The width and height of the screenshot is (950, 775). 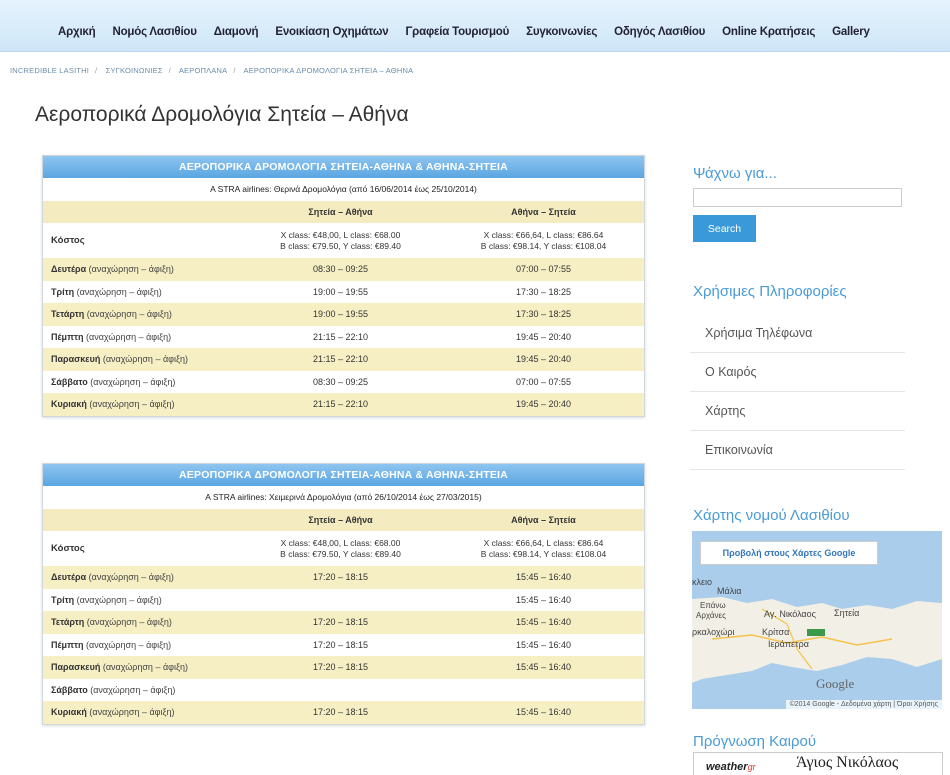 I want to click on map-label: Σητεία, so click(x=847, y=613).